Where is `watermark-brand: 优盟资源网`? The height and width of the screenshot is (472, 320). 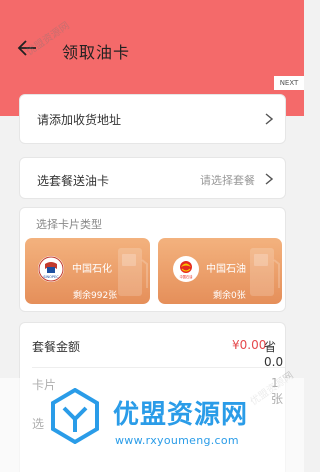
watermark-brand: 优盟资源网 is located at coordinates (181, 415).